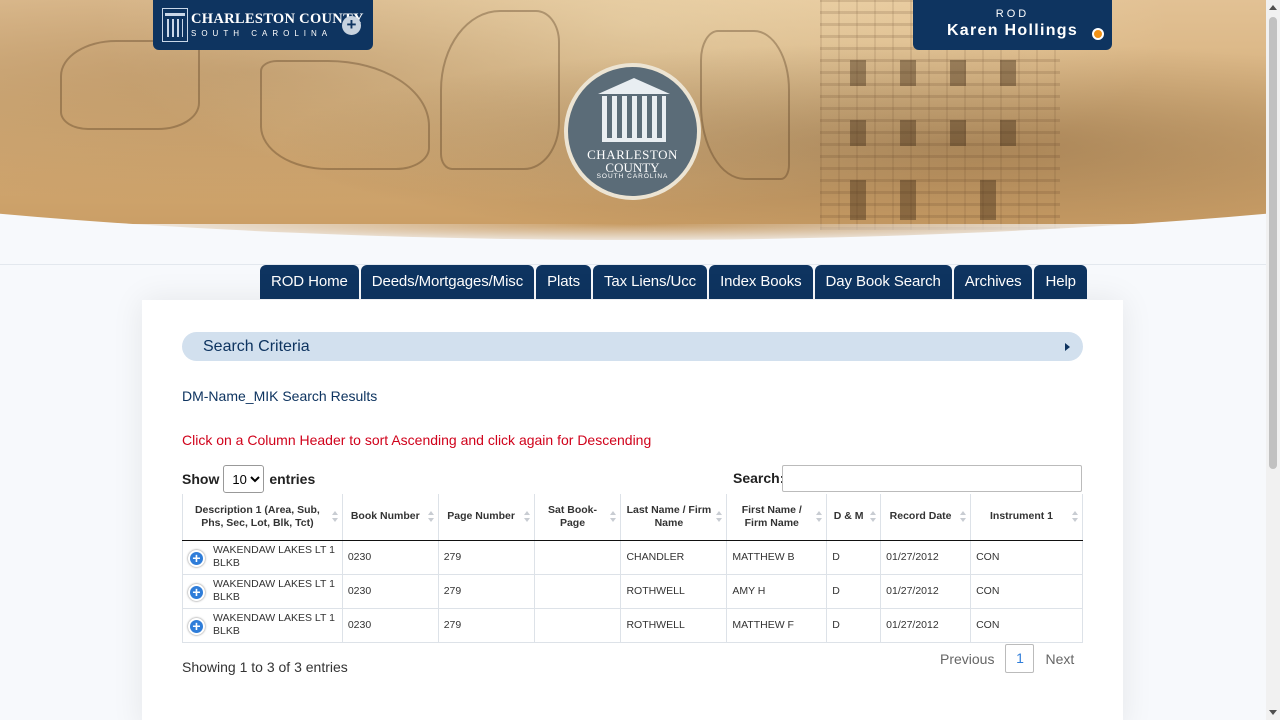  I want to click on nav-plats: Plats, so click(563, 282).